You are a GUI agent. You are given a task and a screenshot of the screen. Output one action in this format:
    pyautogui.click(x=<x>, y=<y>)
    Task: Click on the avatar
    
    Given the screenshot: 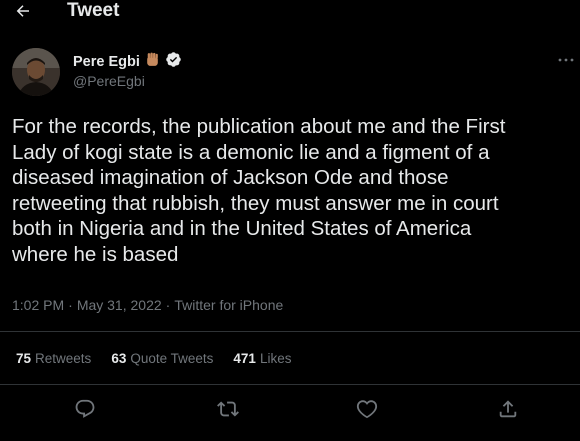 What is the action you would take?
    pyautogui.click(x=36, y=72)
    